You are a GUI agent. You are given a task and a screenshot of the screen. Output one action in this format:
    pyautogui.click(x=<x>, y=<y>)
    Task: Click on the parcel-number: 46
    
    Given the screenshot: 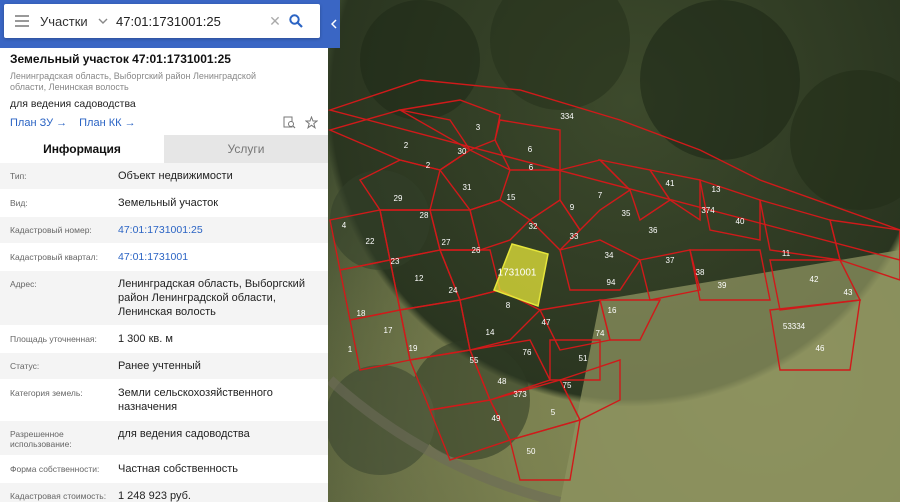 What is the action you would take?
    pyautogui.click(x=820, y=348)
    